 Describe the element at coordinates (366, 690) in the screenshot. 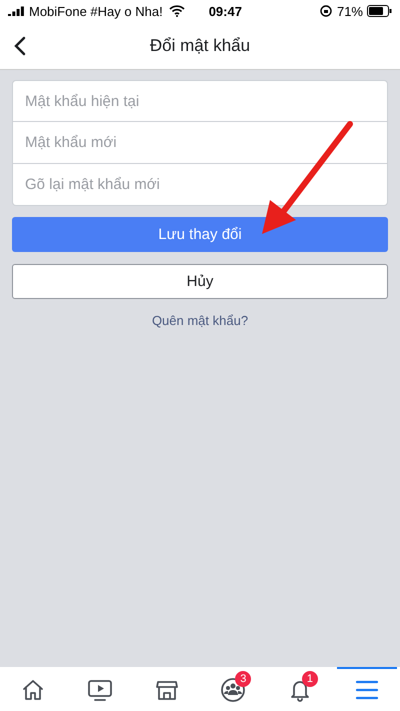

I see `menu-icon` at that location.